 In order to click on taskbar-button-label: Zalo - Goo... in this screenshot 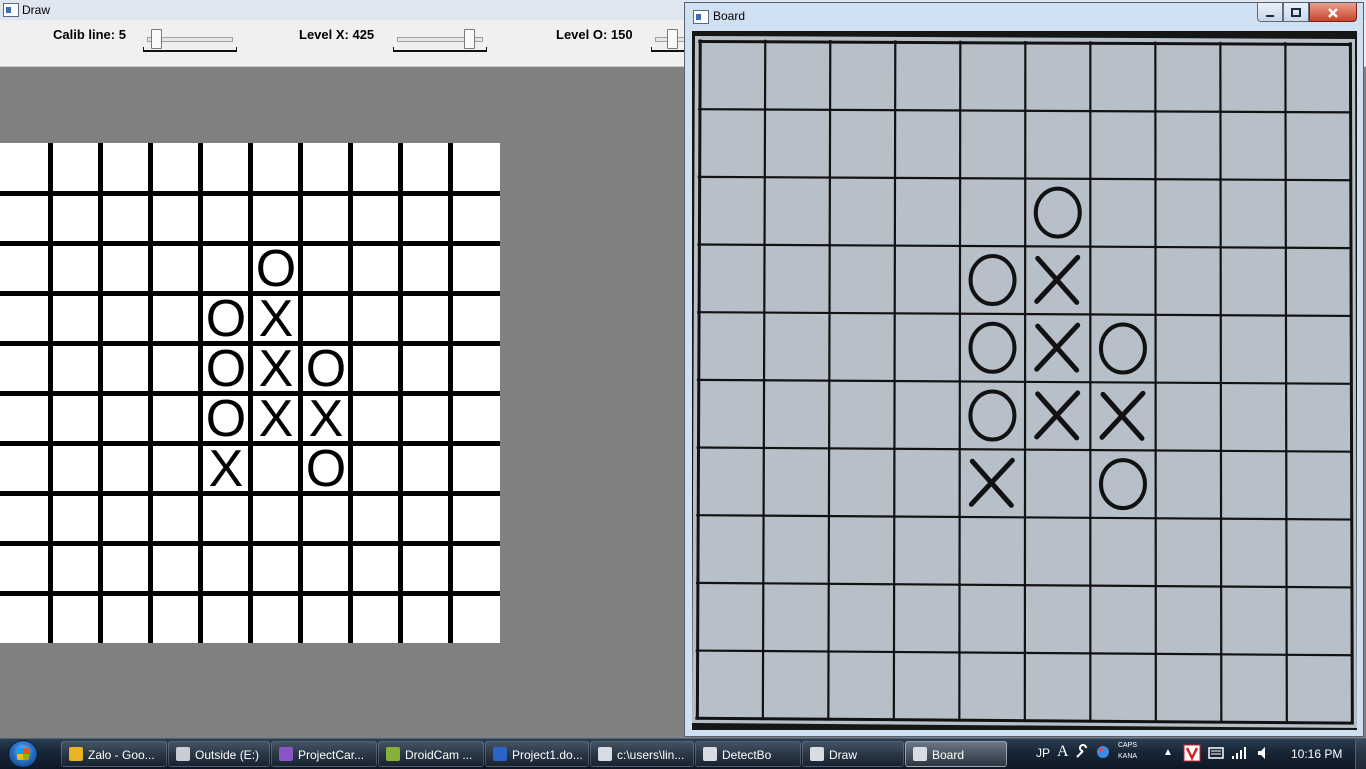, I will do `click(121, 755)`.